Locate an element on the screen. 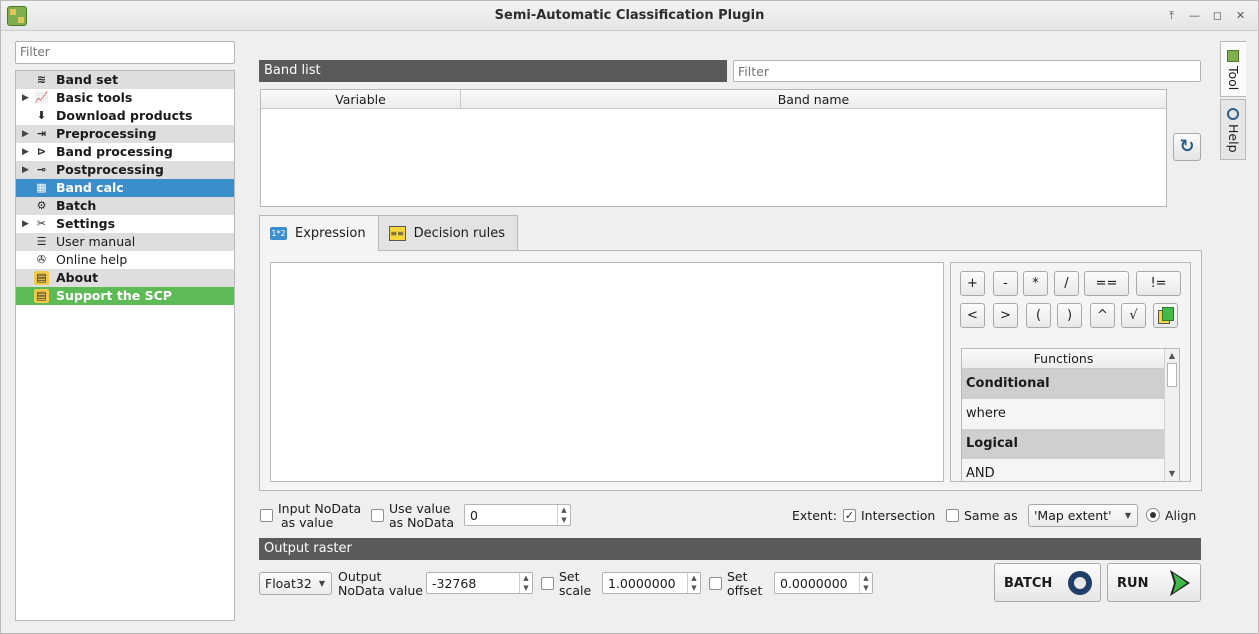 Image resolution: width=1259 pixels, height=634 pixels. function-group: Logical is located at coordinates (1063, 444).